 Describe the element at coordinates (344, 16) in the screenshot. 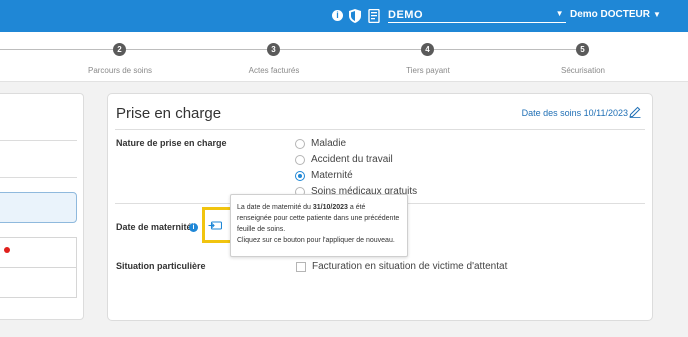

I see `top-bar: i DEMO ▼ Demo DOCTEUR ▼` at that location.